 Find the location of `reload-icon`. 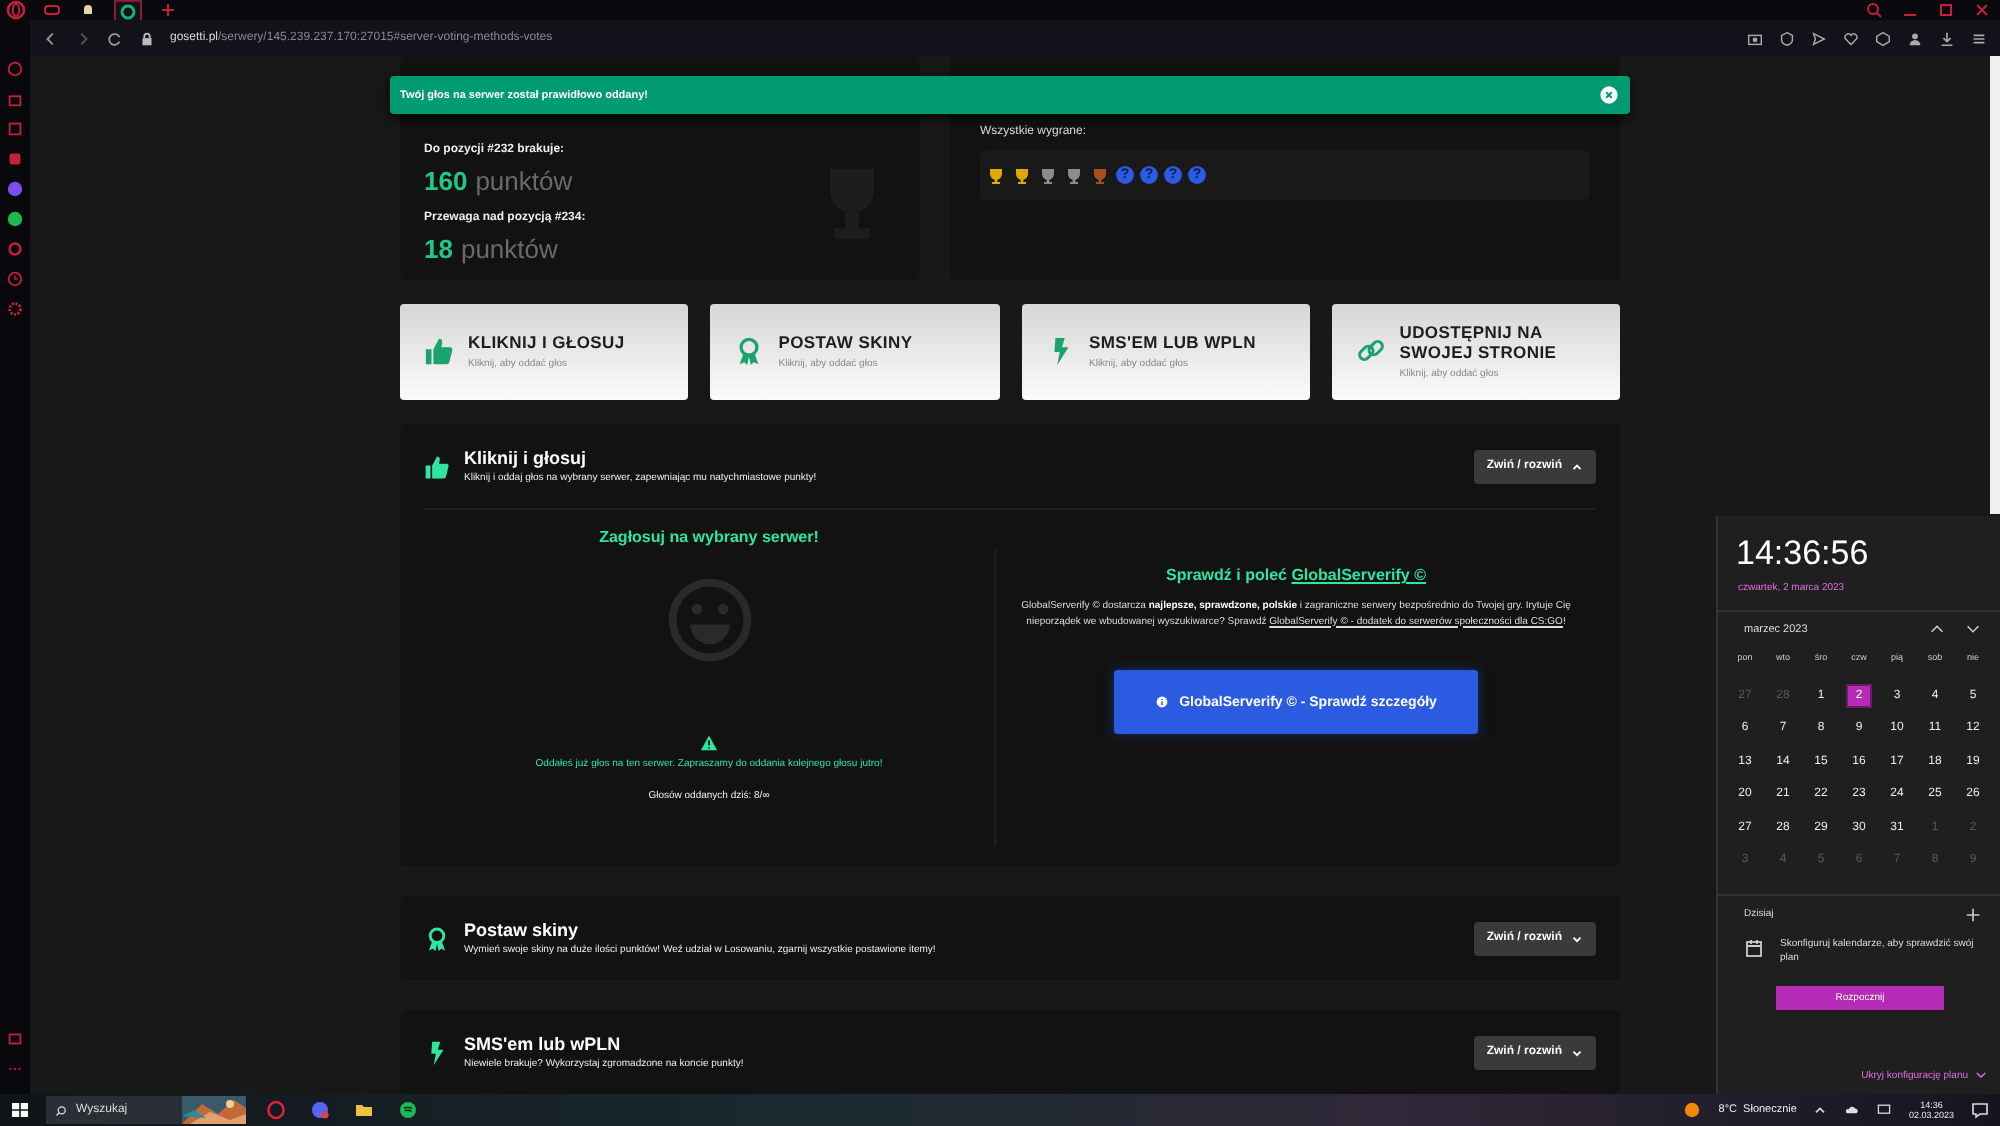

reload-icon is located at coordinates (115, 38).